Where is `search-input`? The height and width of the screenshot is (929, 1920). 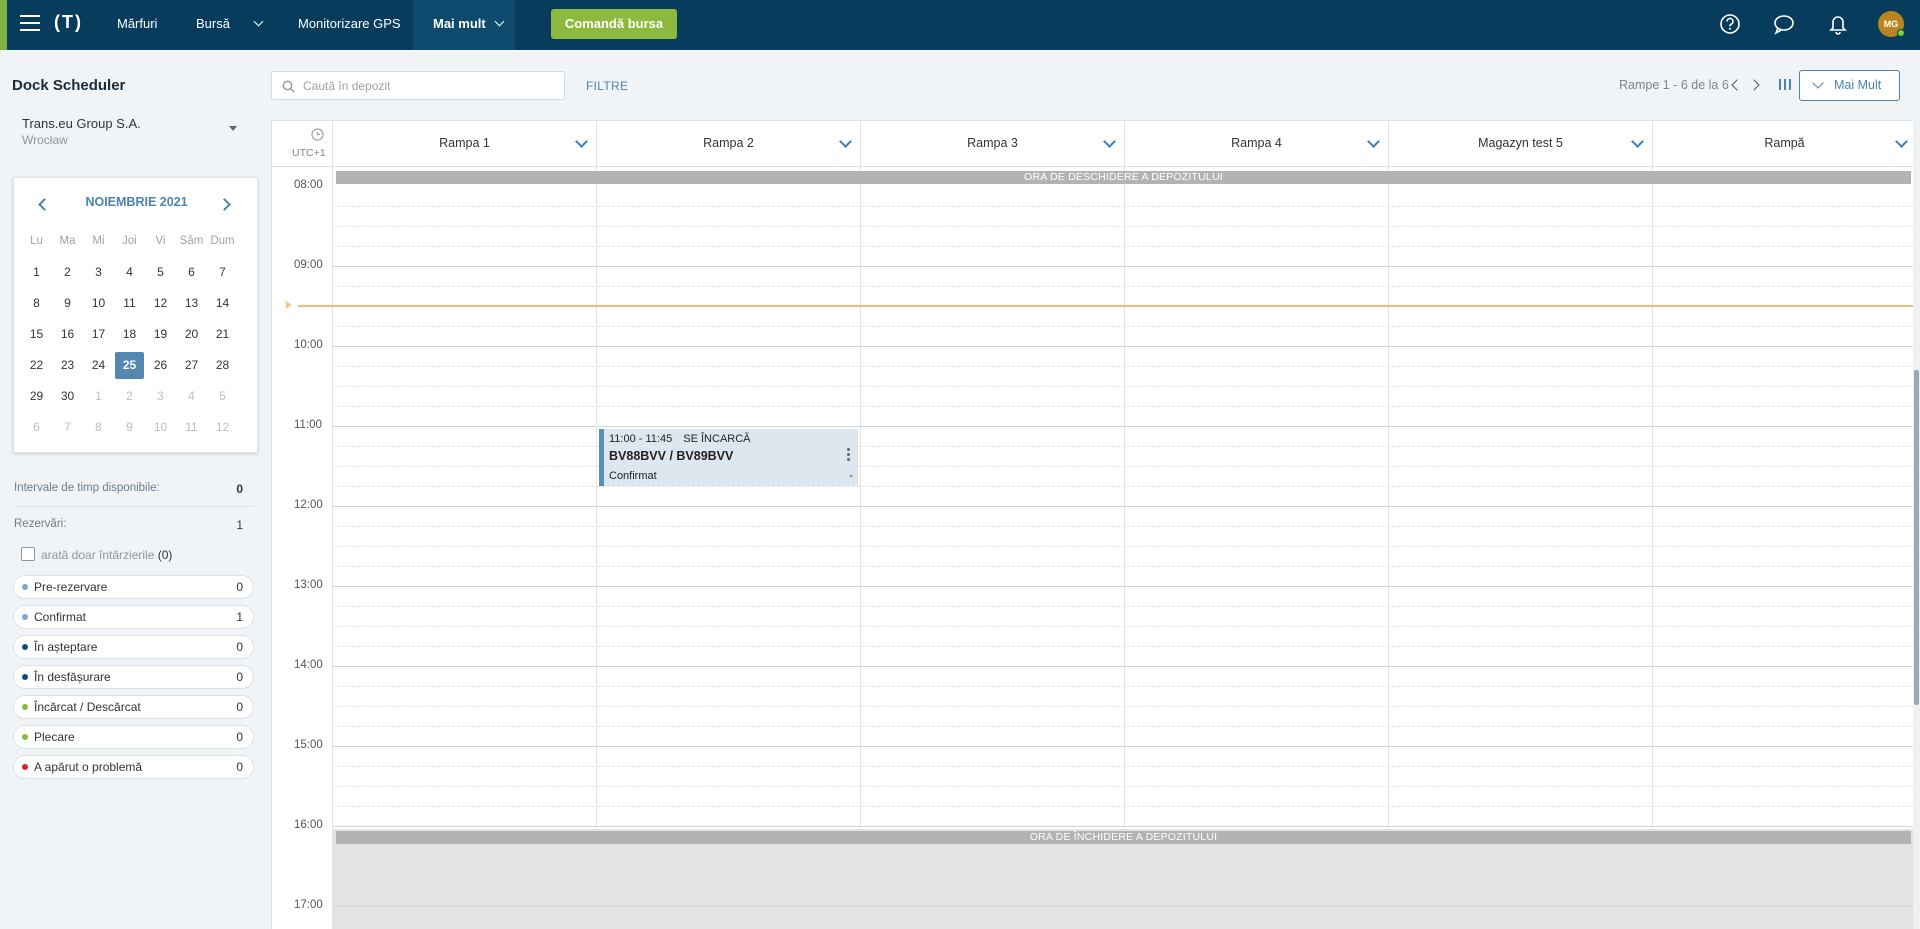 search-input is located at coordinates (428, 85).